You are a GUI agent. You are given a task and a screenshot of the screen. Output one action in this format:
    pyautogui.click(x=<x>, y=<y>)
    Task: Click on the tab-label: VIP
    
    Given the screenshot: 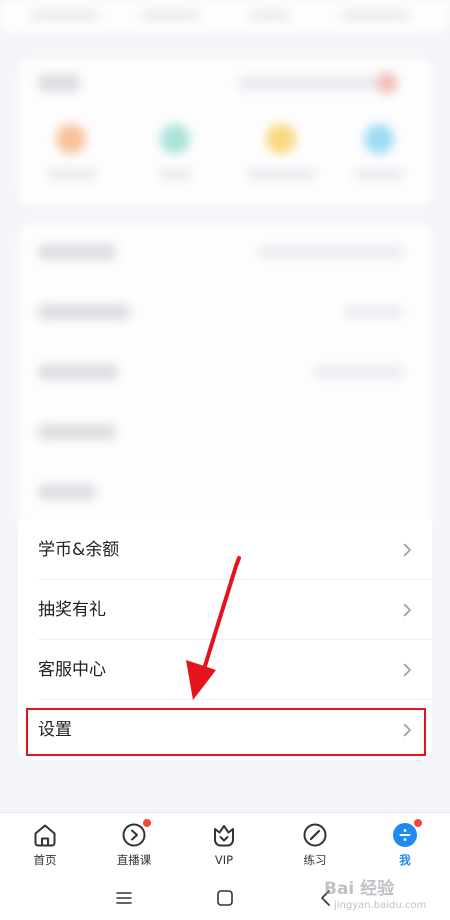 What is the action you would take?
    pyautogui.click(x=224, y=860)
    